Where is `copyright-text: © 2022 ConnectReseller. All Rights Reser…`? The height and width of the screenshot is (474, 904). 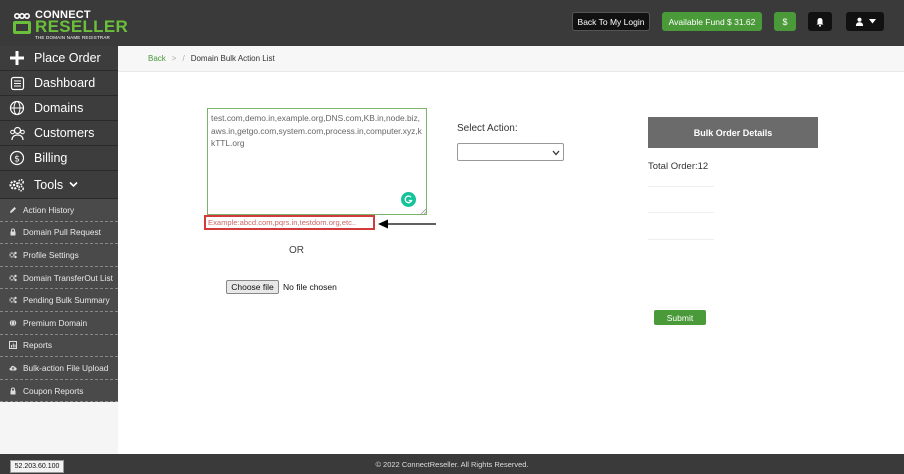
copyright-text: © 2022 ConnectReseller. All Rights Reser… is located at coordinates (452, 464).